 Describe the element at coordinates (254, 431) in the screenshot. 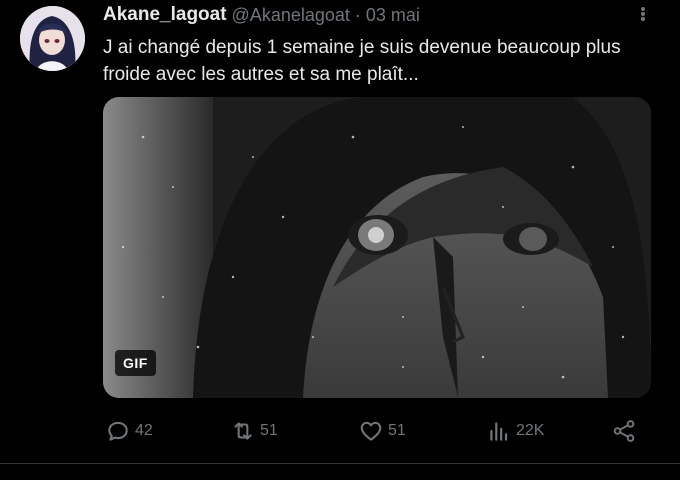

I see `repost-button: 51` at that location.